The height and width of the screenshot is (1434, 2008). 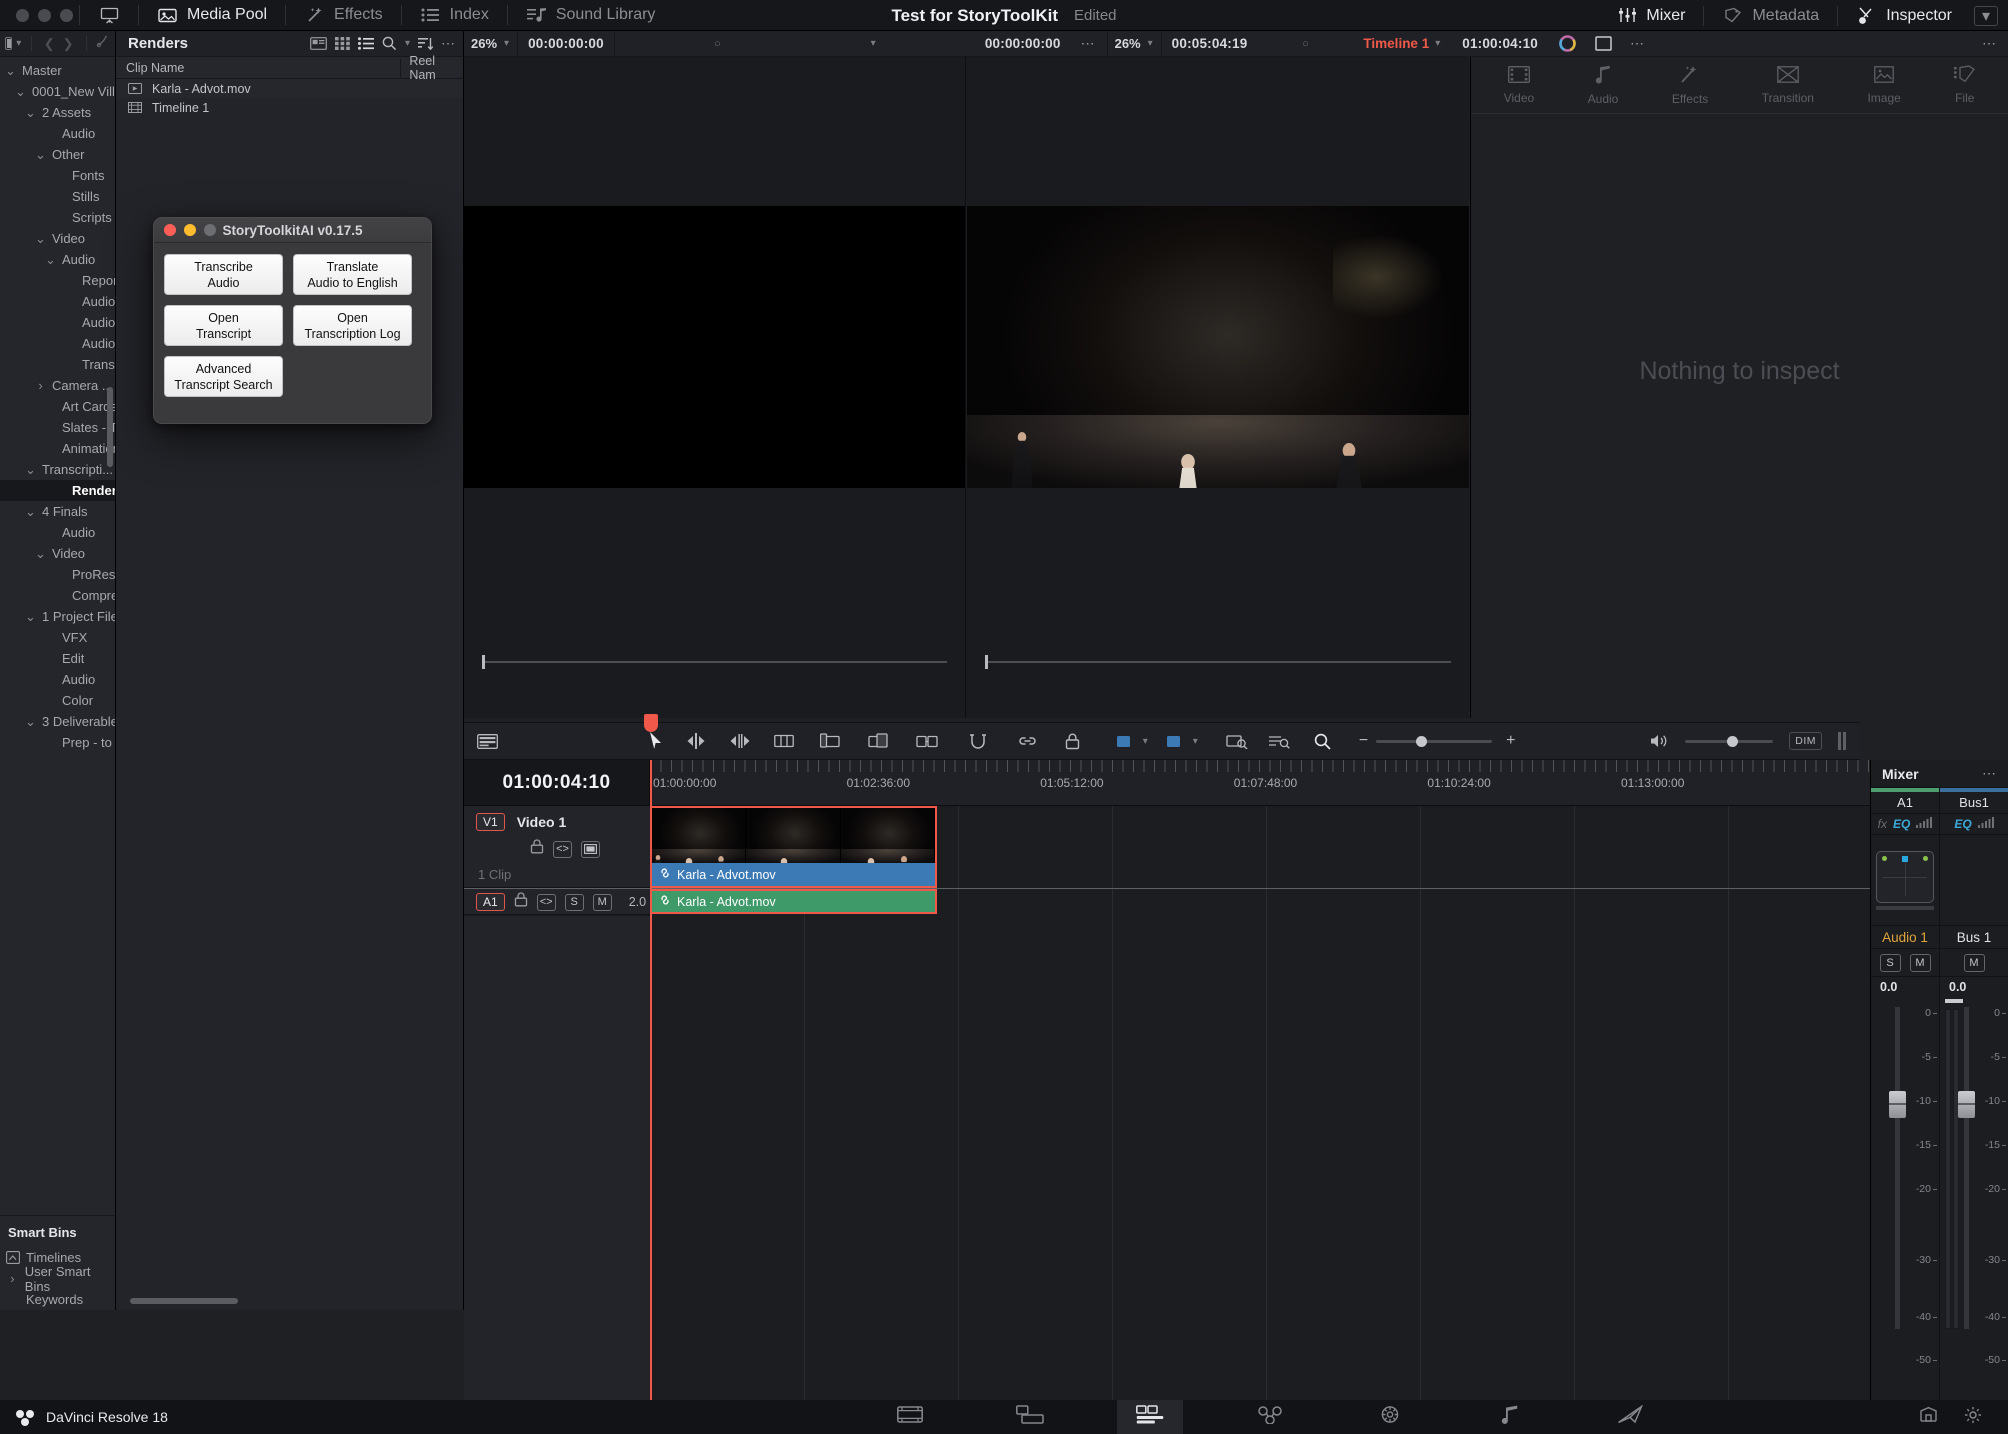 I want to click on media-pool-row: Timeline 1, so click(x=289, y=107).